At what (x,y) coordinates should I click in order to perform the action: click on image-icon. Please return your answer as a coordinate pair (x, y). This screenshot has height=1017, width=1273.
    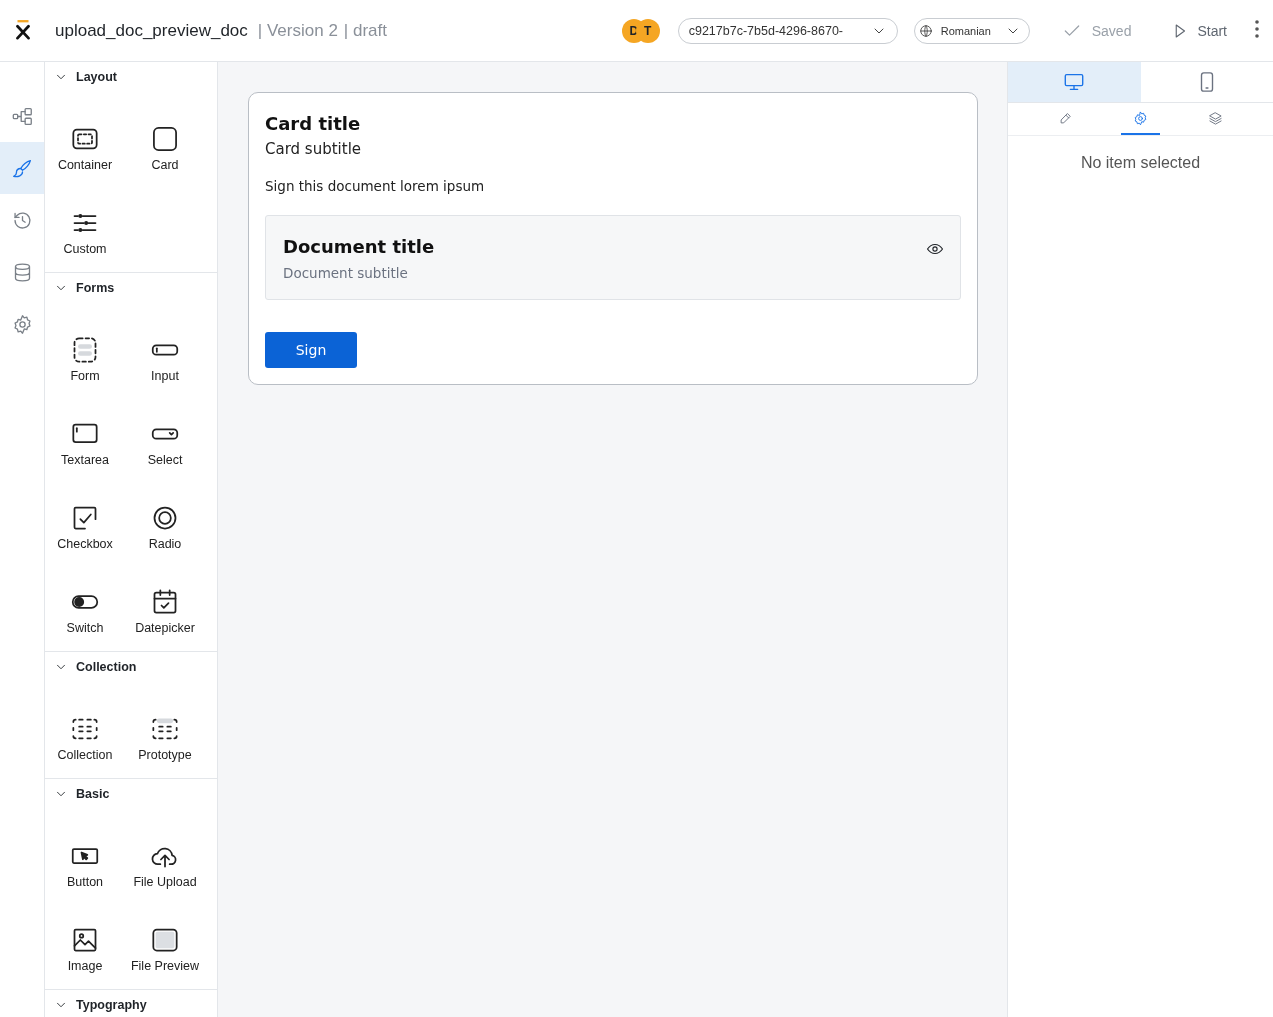
    Looking at the image, I should click on (85, 940).